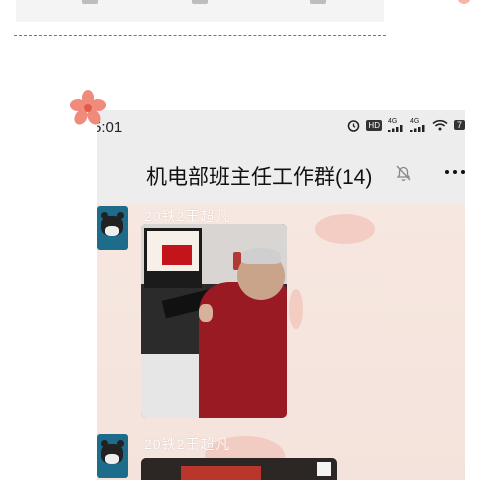 The width and height of the screenshot is (480, 480). I want to click on battery-label: 7, so click(459, 125).